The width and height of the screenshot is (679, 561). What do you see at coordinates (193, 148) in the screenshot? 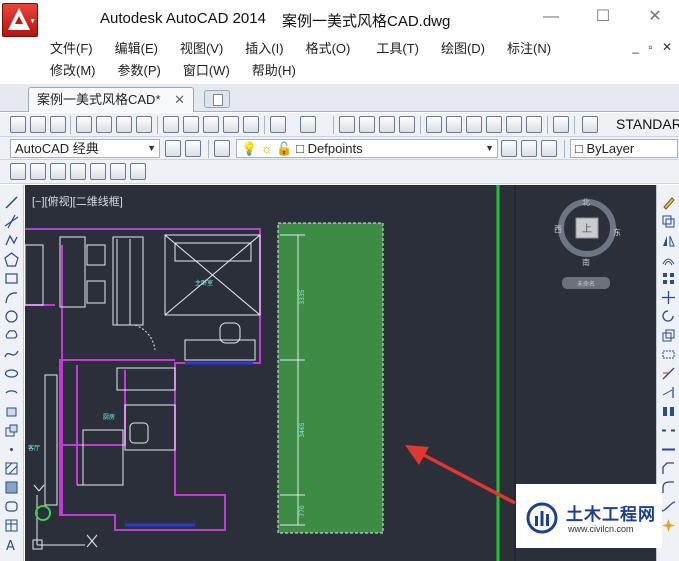
I see `customize-icon` at bounding box center [193, 148].